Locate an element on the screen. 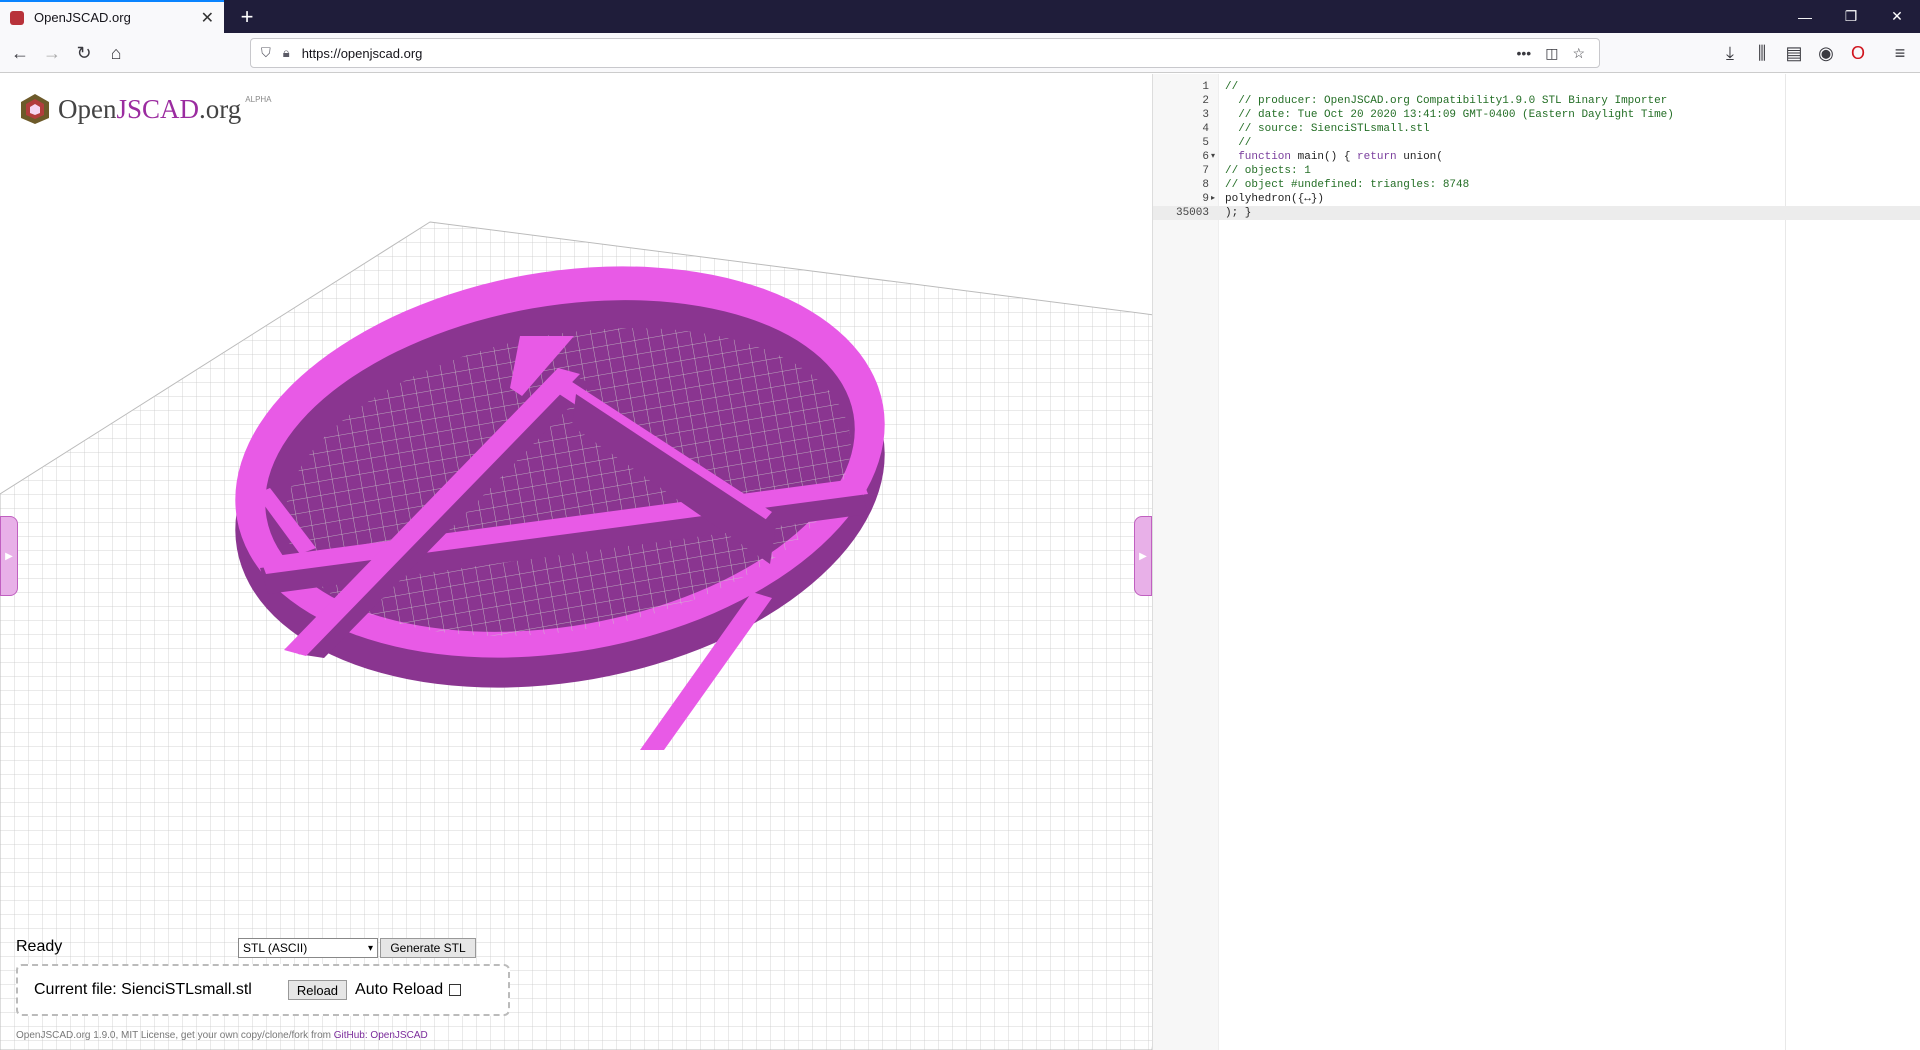 The image size is (1920, 1050). line-number: 2 is located at coordinates (1205, 101).